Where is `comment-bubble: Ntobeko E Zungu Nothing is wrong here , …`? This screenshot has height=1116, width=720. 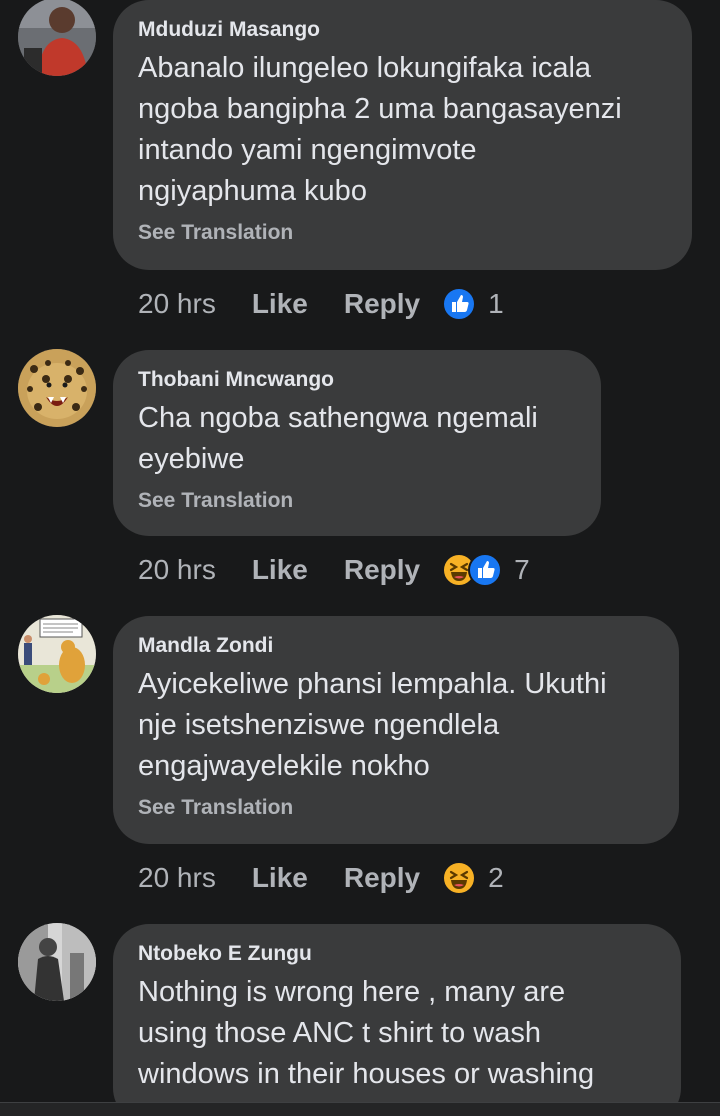 comment-bubble: Ntobeko E Zungu Nothing is wrong here , … is located at coordinates (397, 1020).